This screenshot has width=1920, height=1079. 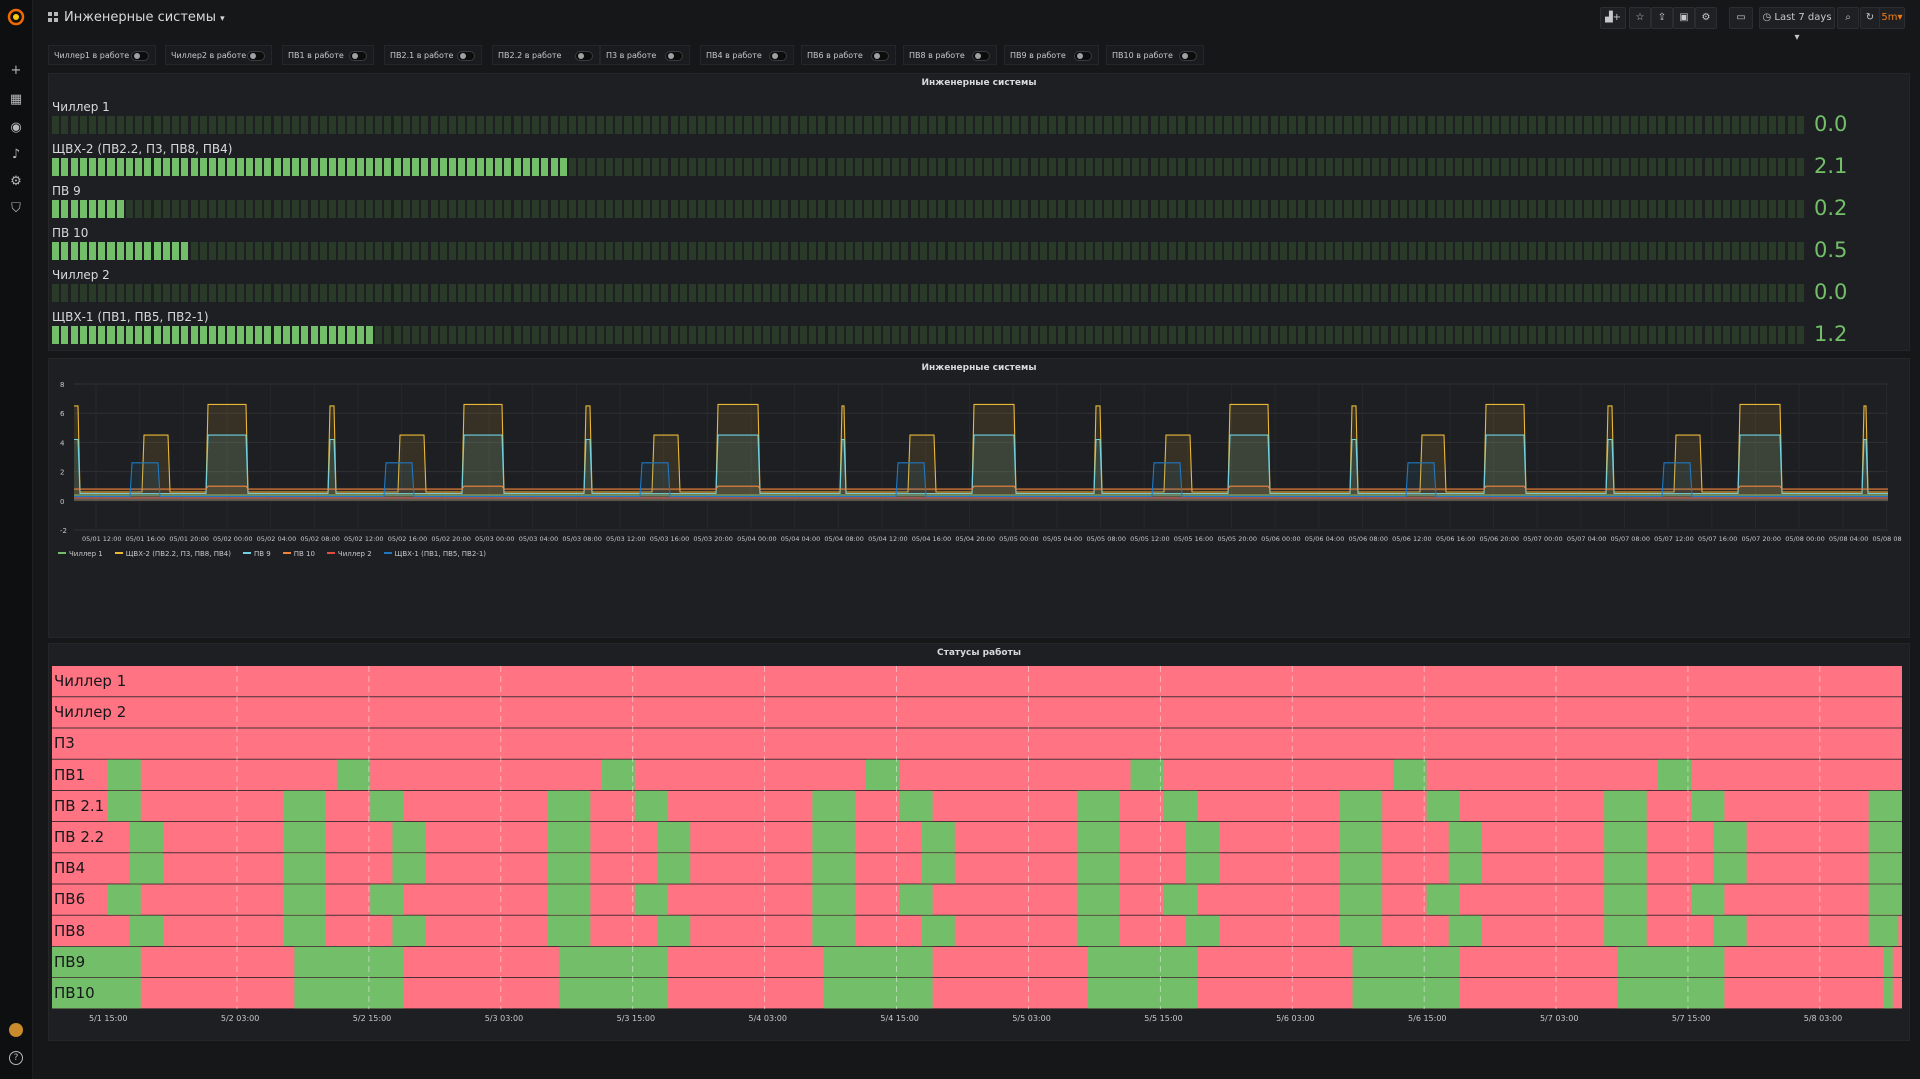 What do you see at coordinates (979, 83) in the screenshot?
I see `panel-title: Инженерные системы` at bounding box center [979, 83].